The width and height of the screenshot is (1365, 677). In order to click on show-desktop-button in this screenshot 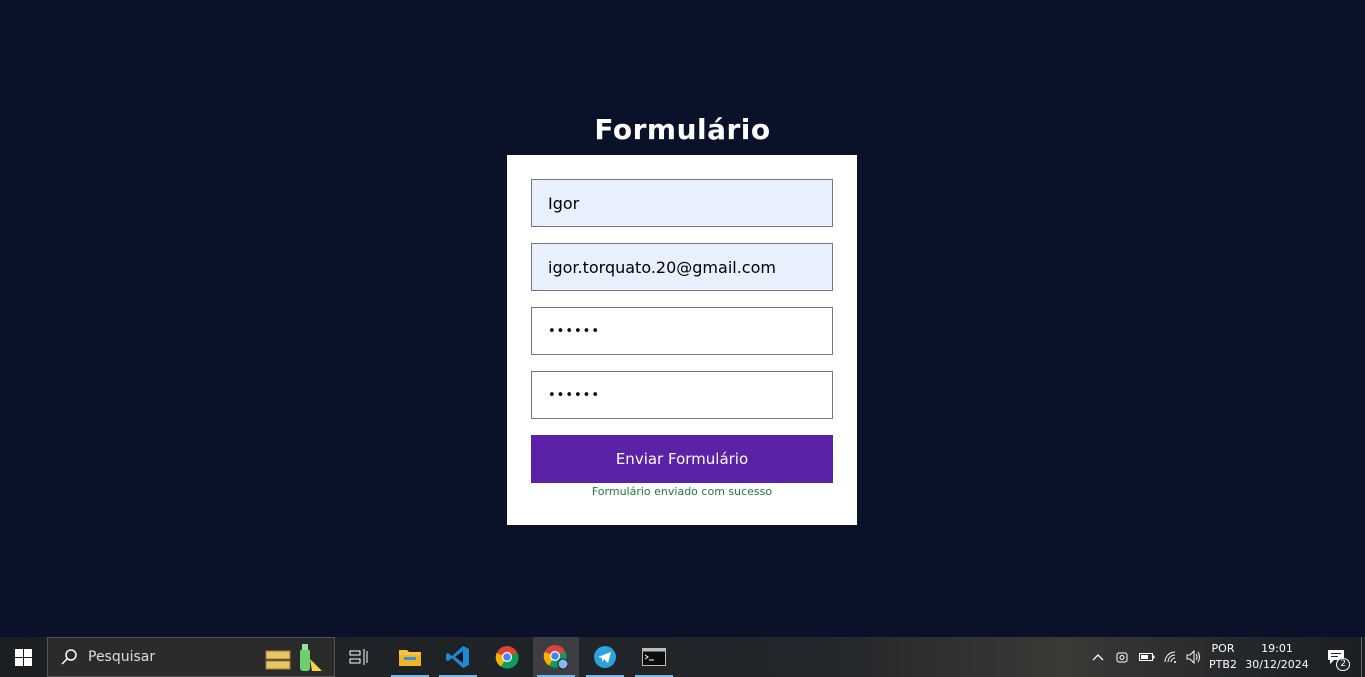, I will do `click(1363, 657)`.